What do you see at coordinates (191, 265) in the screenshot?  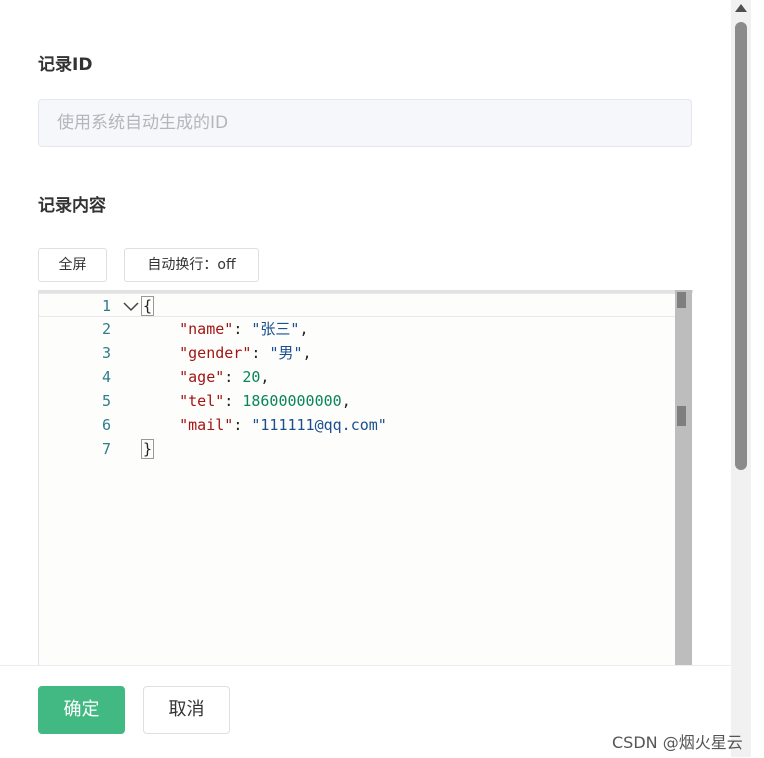 I see `word-wrap-toggle-button: 自动换行：off` at bounding box center [191, 265].